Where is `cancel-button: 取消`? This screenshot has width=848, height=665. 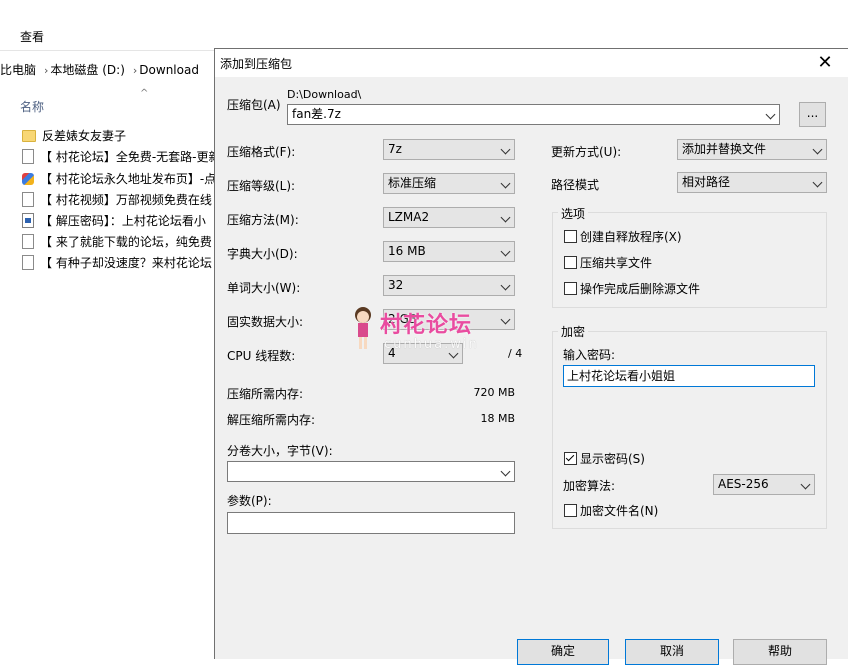 cancel-button: 取消 is located at coordinates (672, 652).